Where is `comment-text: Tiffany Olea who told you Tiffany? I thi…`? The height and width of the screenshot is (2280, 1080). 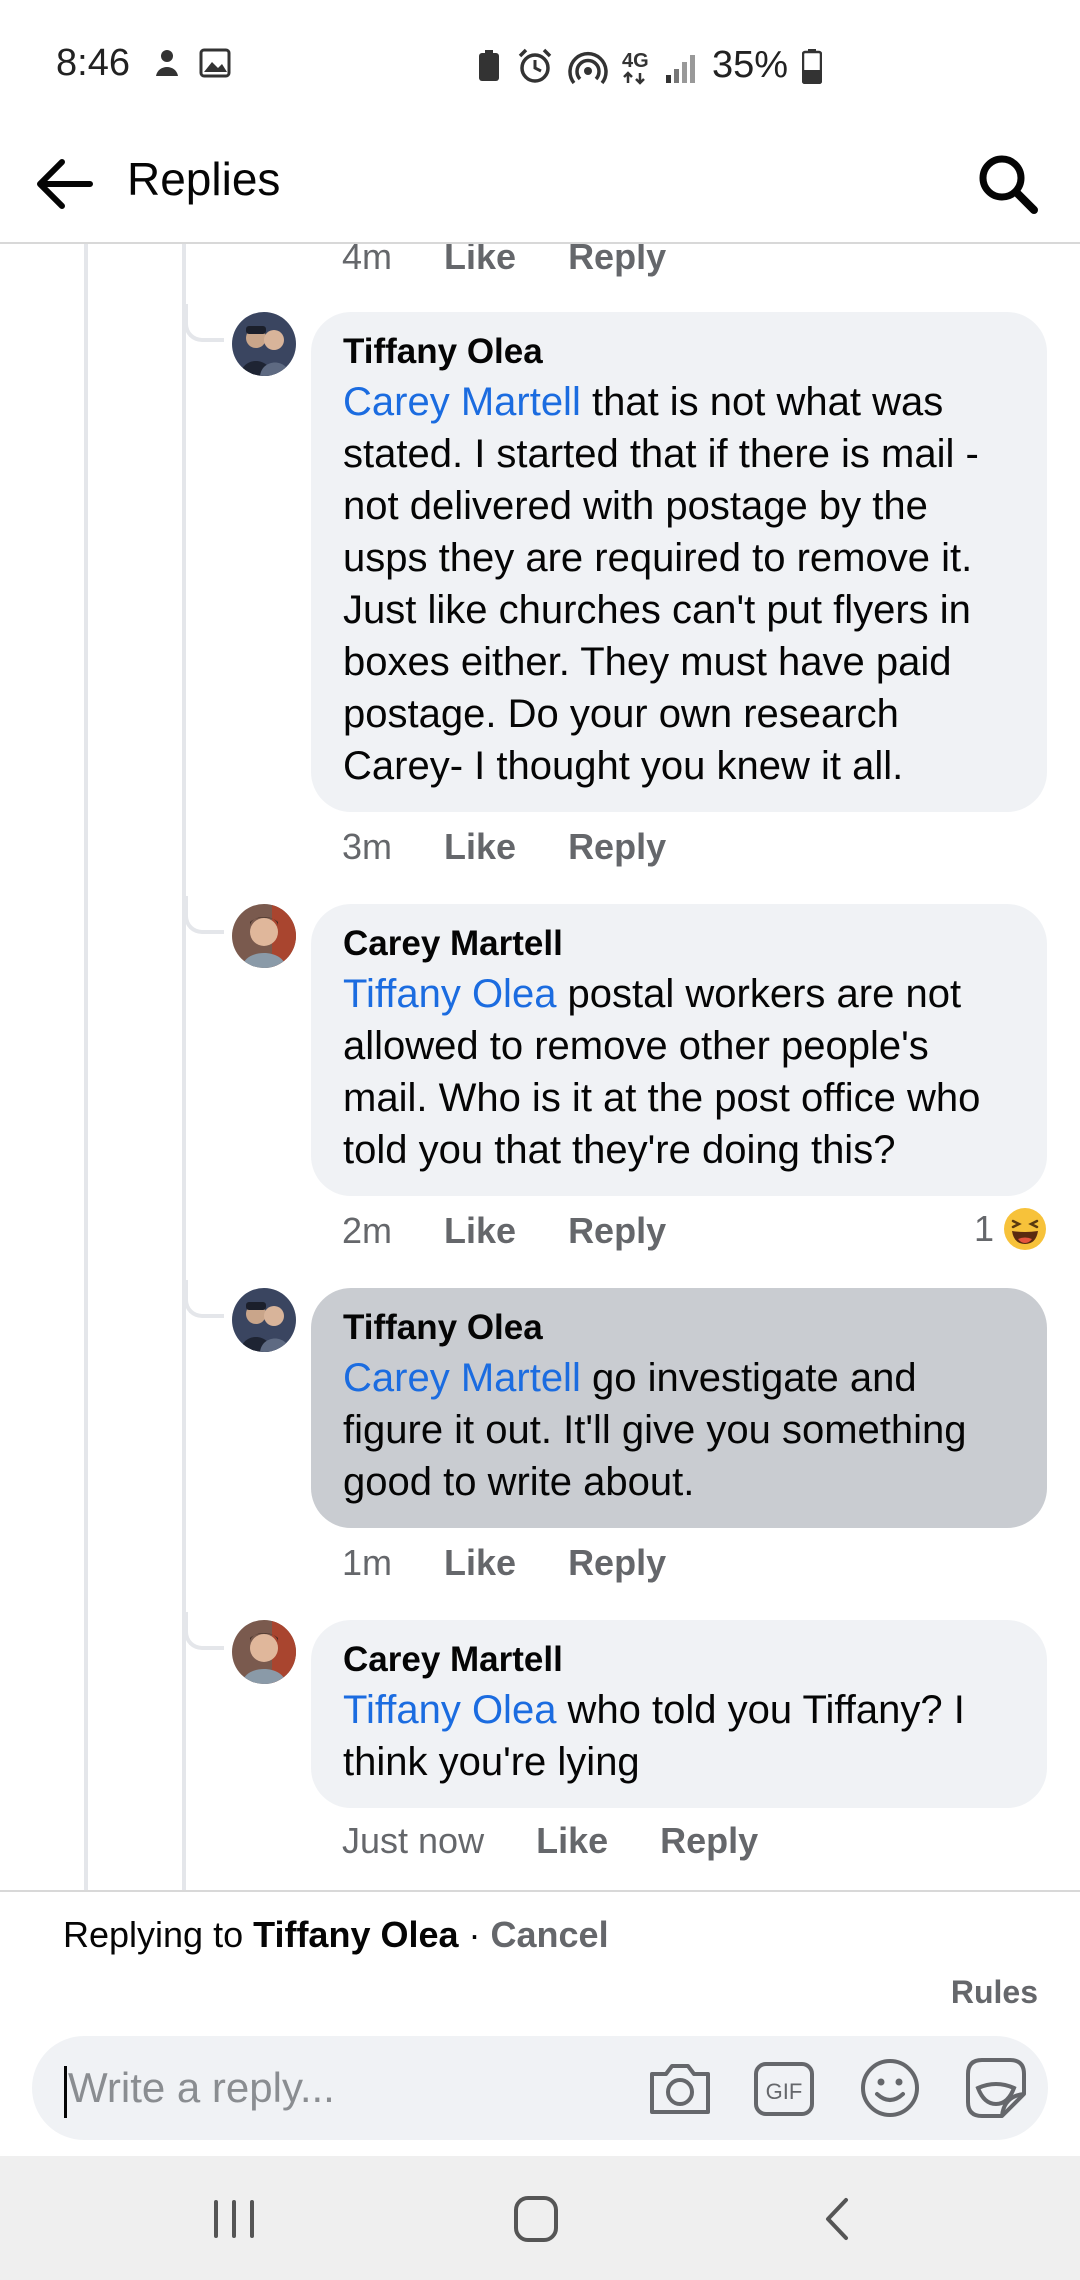
comment-text: Tiffany Olea who told you Tiffany? I thi… is located at coordinates (679, 1736).